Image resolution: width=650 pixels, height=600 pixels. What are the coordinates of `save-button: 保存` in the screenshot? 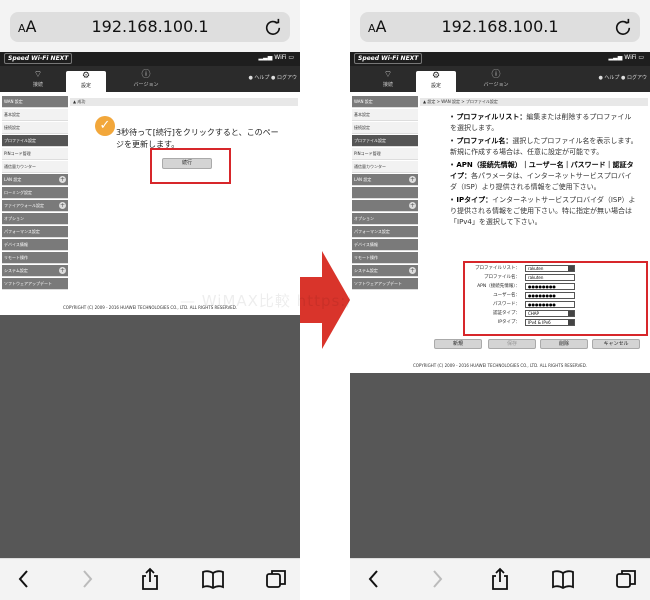 It's located at (512, 344).